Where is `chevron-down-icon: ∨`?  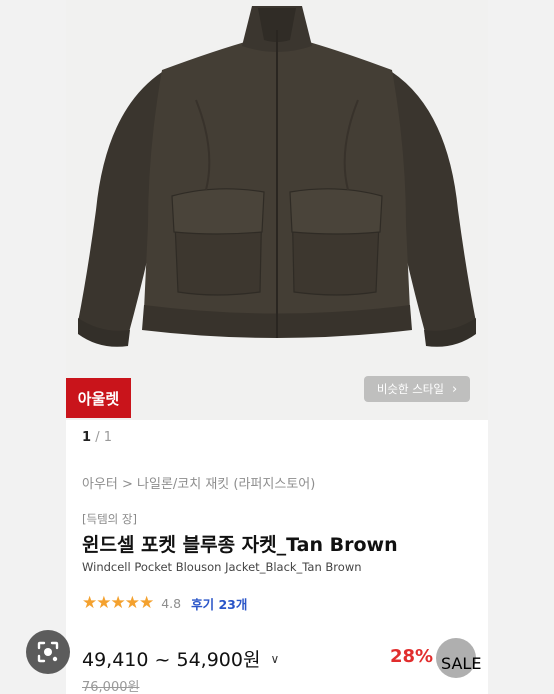 chevron-down-icon: ∨ is located at coordinates (274, 659).